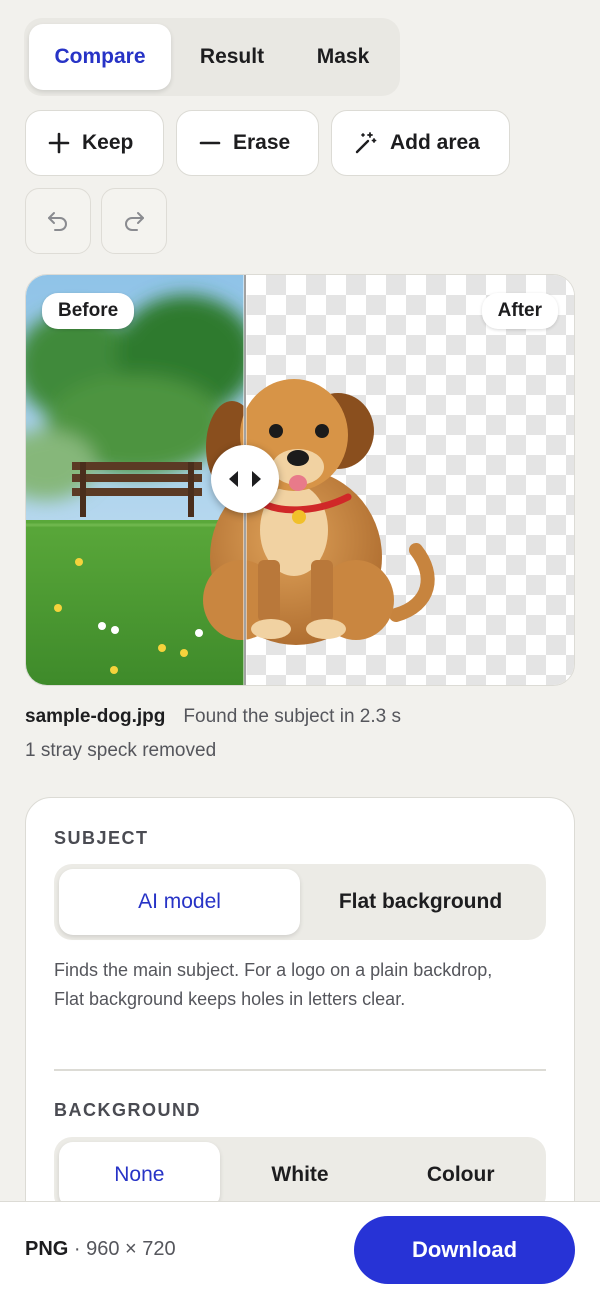  What do you see at coordinates (420, 902) in the screenshot?
I see `subject-option-flat-background: Flat background` at bounding box center [420, 902].